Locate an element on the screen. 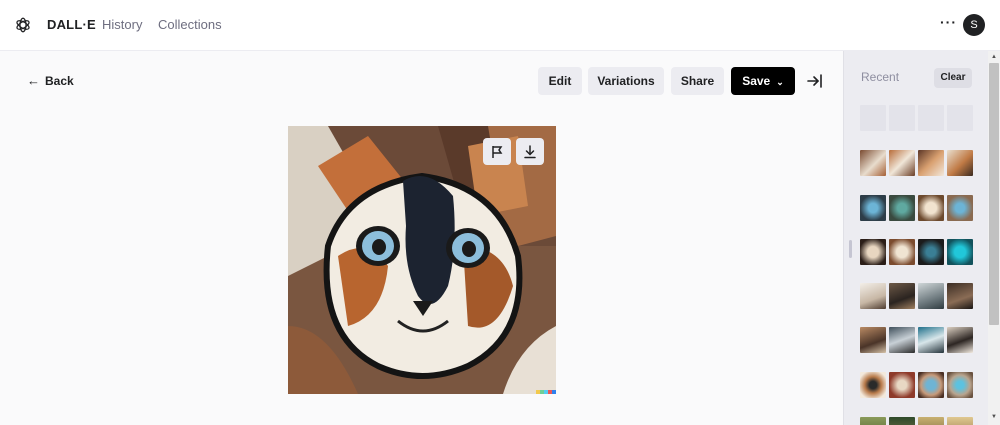 The image size is (1000, 425). report-button is located at coordinates (497, 151).